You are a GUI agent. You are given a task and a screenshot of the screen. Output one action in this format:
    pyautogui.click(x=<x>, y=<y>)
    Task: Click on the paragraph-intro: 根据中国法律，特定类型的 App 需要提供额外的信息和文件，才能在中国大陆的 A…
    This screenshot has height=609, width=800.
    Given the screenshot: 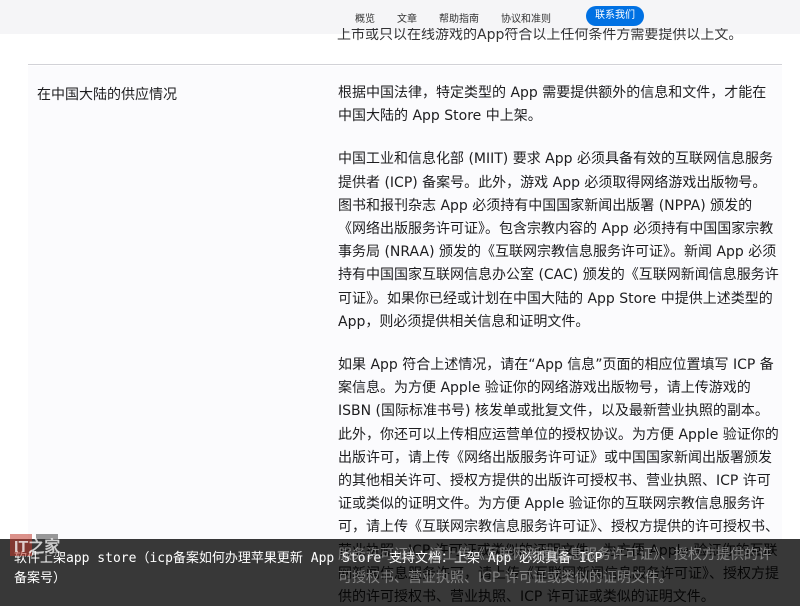 What is the action you would take?
    pyautogui.click(x=552, y=105)
    